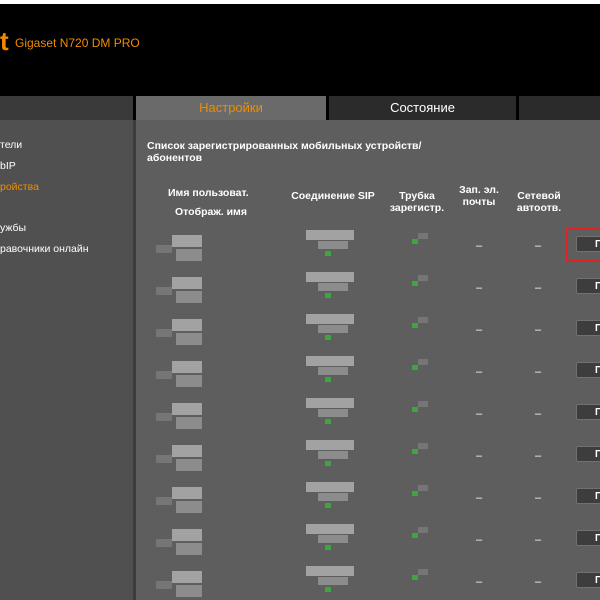  I want to click on sidebar-item-providers: тели, so click(11, 145).